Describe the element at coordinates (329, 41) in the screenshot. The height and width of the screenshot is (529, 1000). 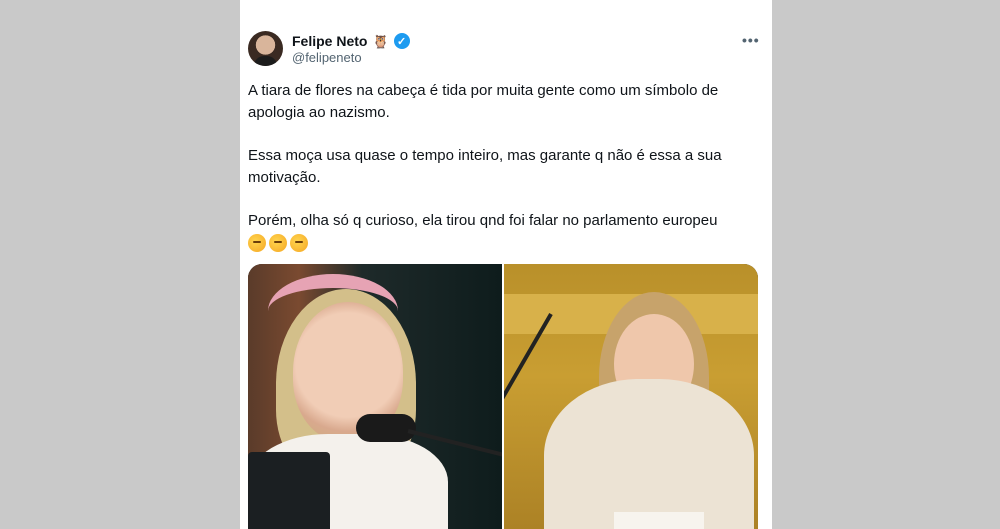
I see `author-name: Felipe Neto` at that location.